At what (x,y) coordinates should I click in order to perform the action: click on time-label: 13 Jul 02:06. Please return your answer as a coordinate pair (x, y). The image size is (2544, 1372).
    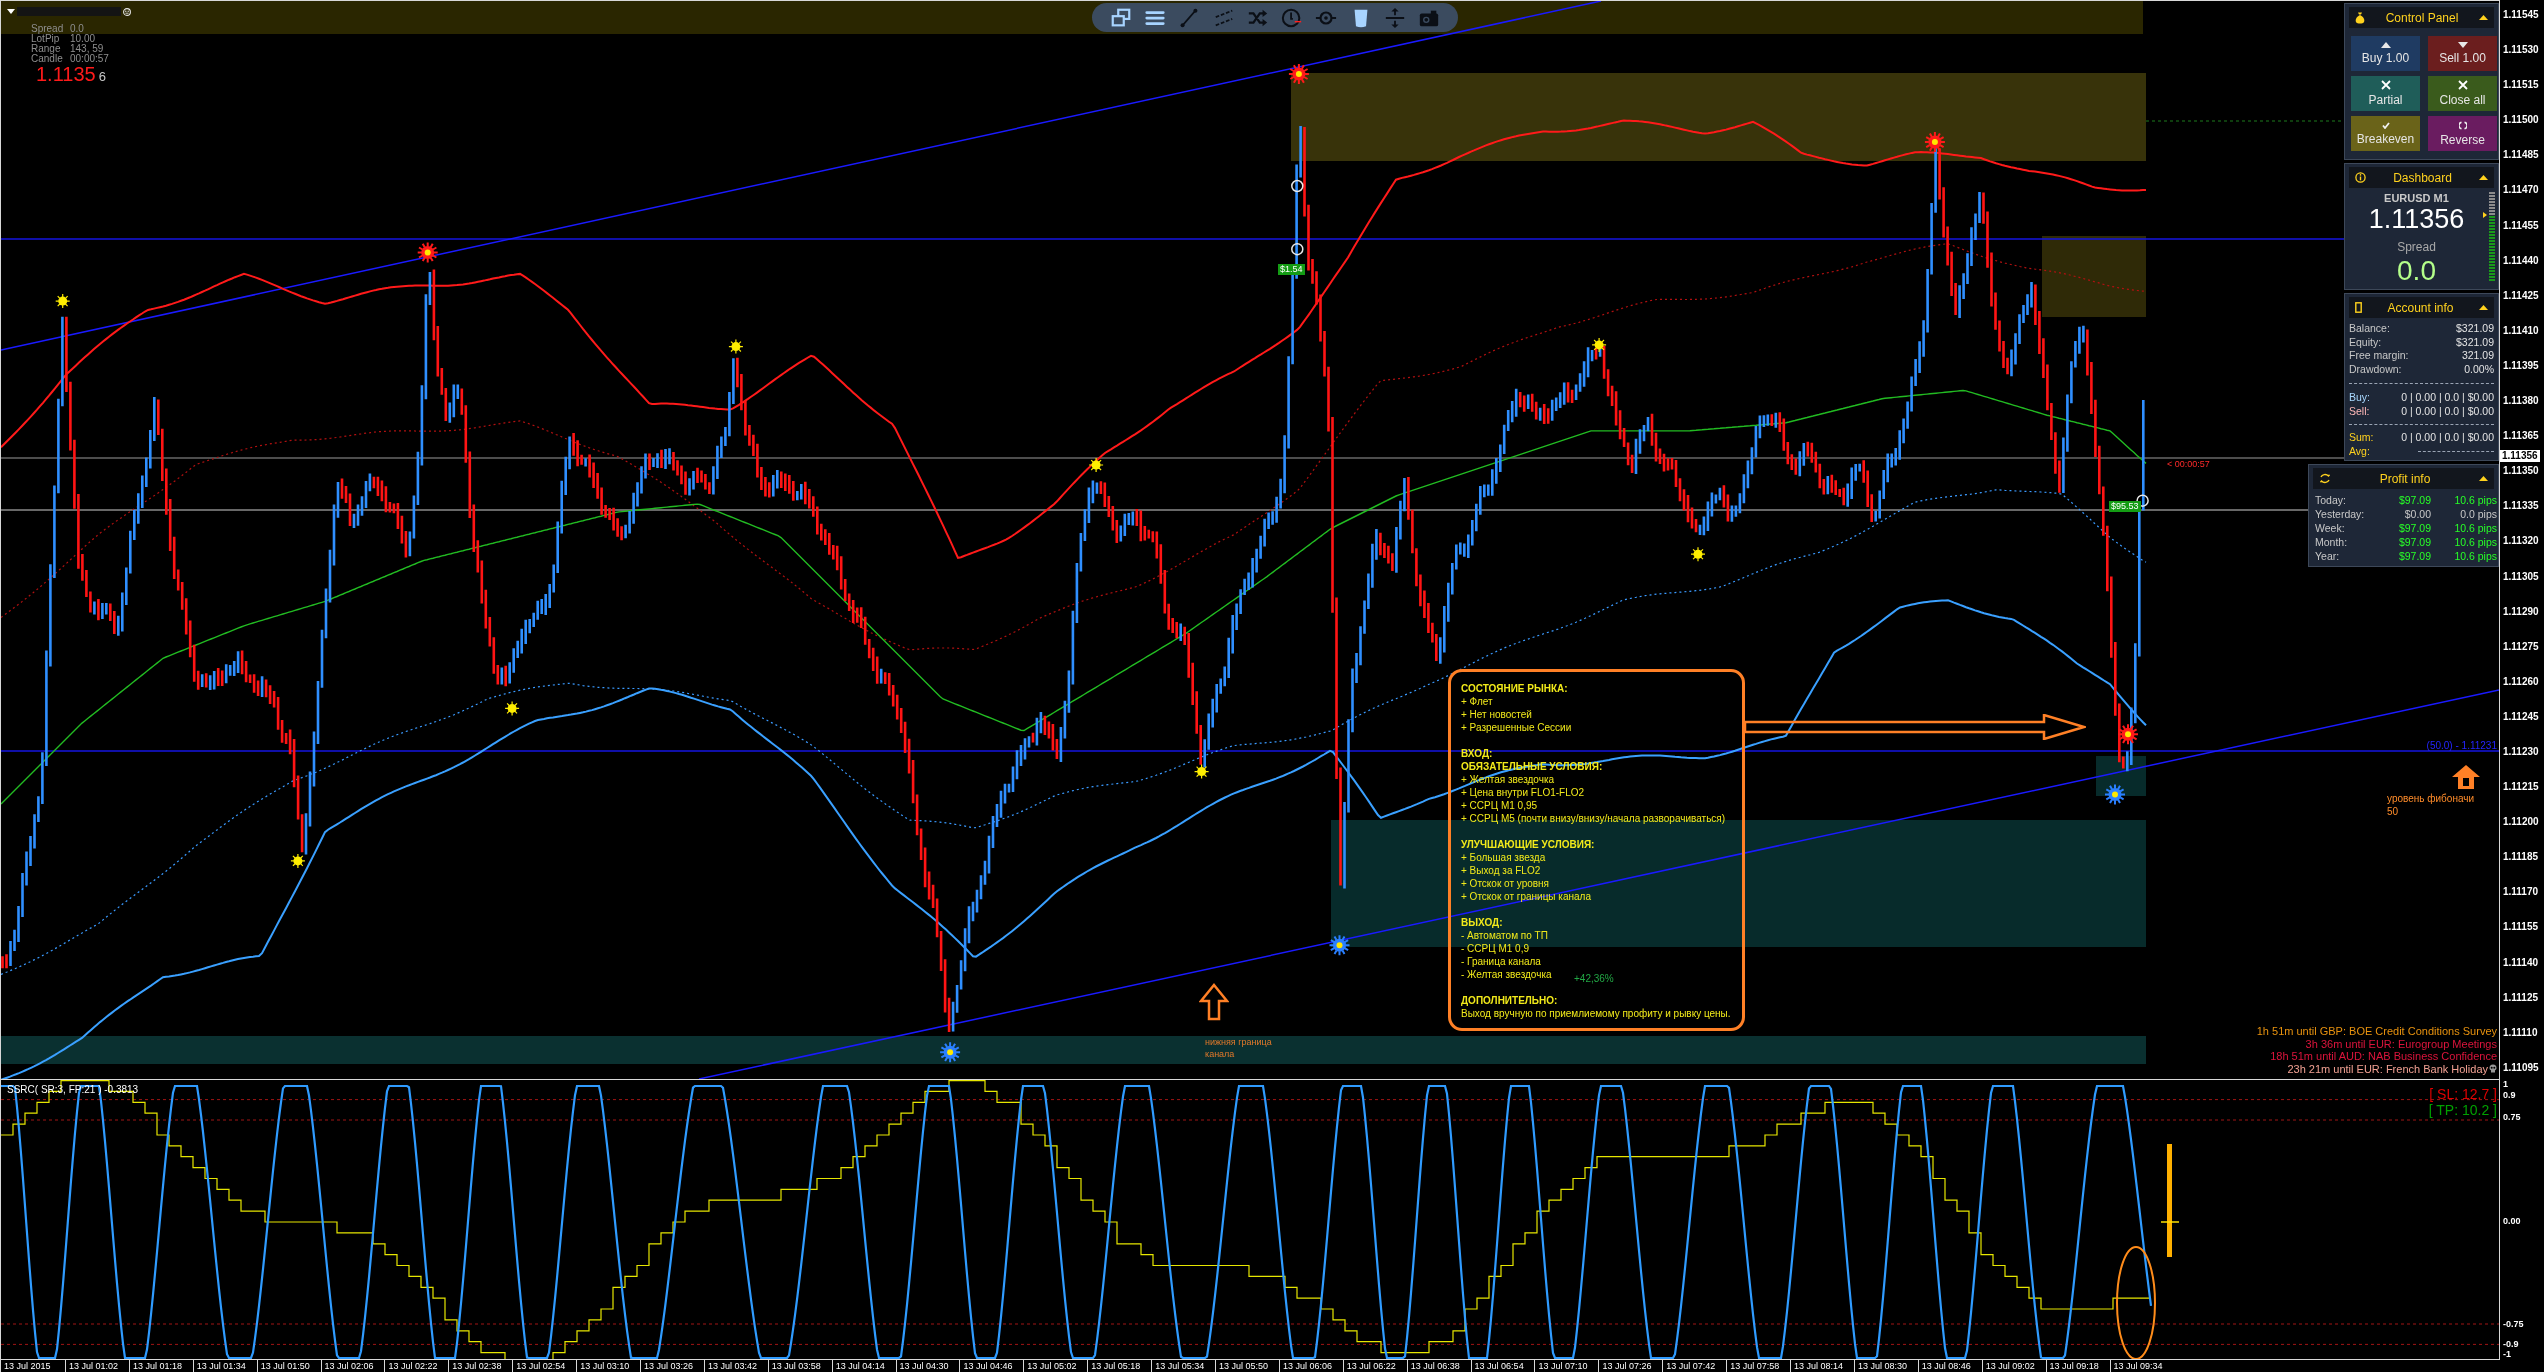
    Looking at the image, I should click on (349, 1366).